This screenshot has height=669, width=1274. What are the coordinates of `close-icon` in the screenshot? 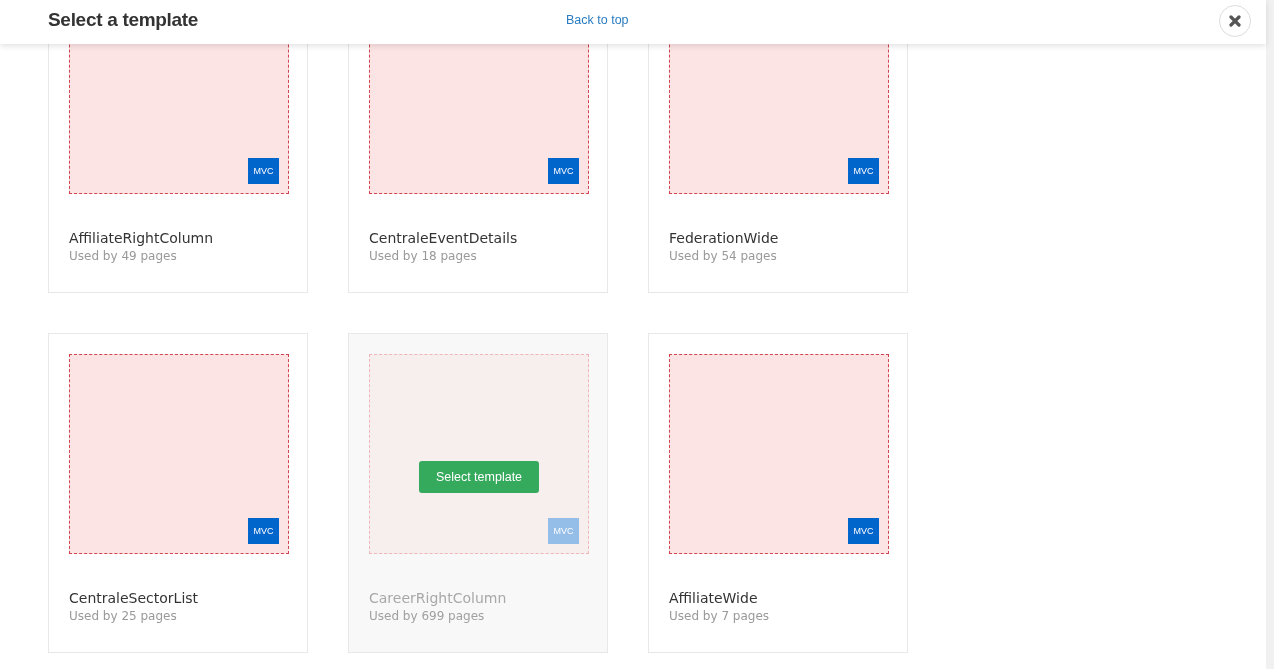 It's located at (1235, 21).